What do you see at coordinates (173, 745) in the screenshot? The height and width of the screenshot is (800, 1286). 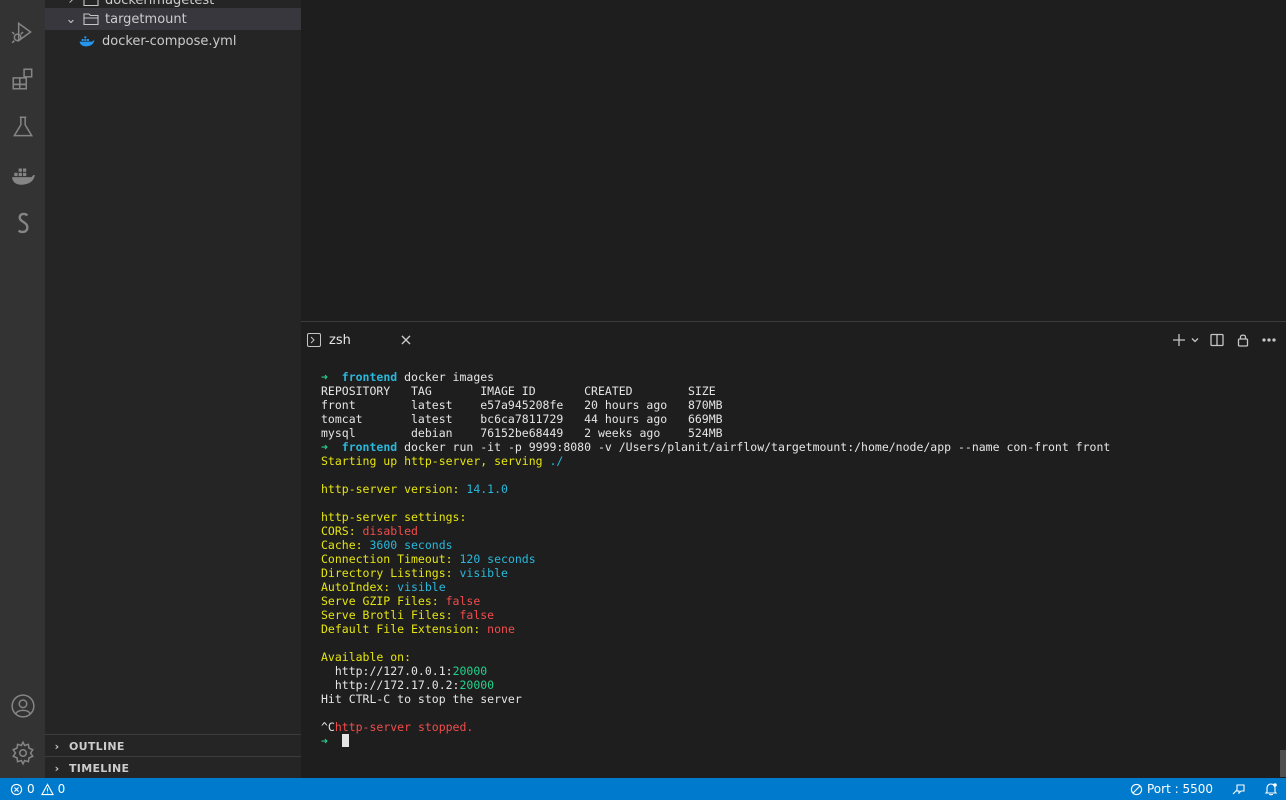 I see `outline-section-header: › OUTLINE` at bounding box center [173, 745].